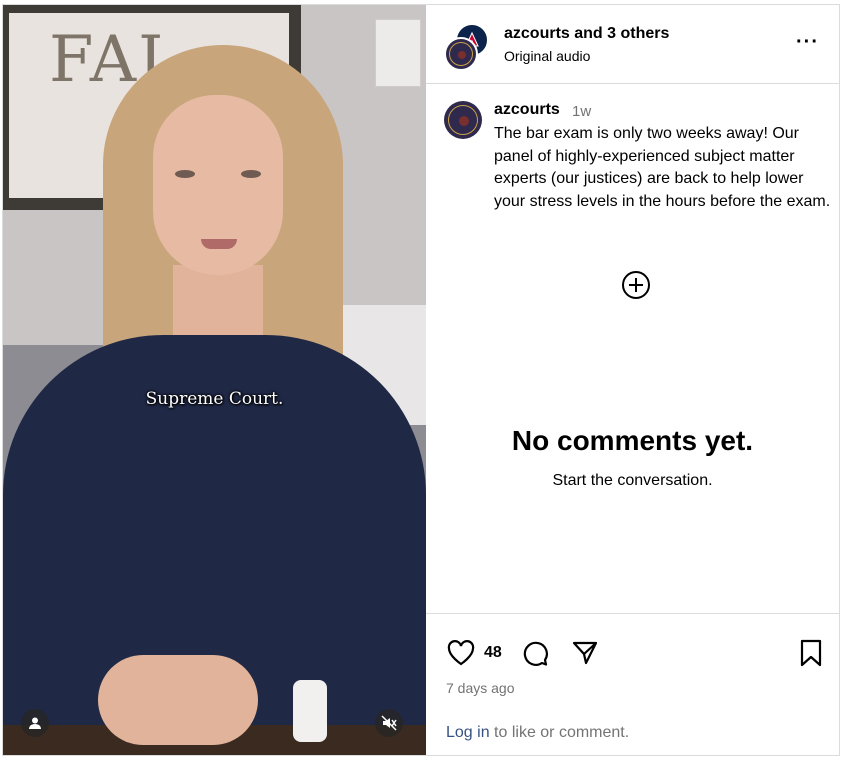 The height and width of the screenshot is (764, 841). I want to click on header-title: azcourts and 3 others, so click(586, 34).